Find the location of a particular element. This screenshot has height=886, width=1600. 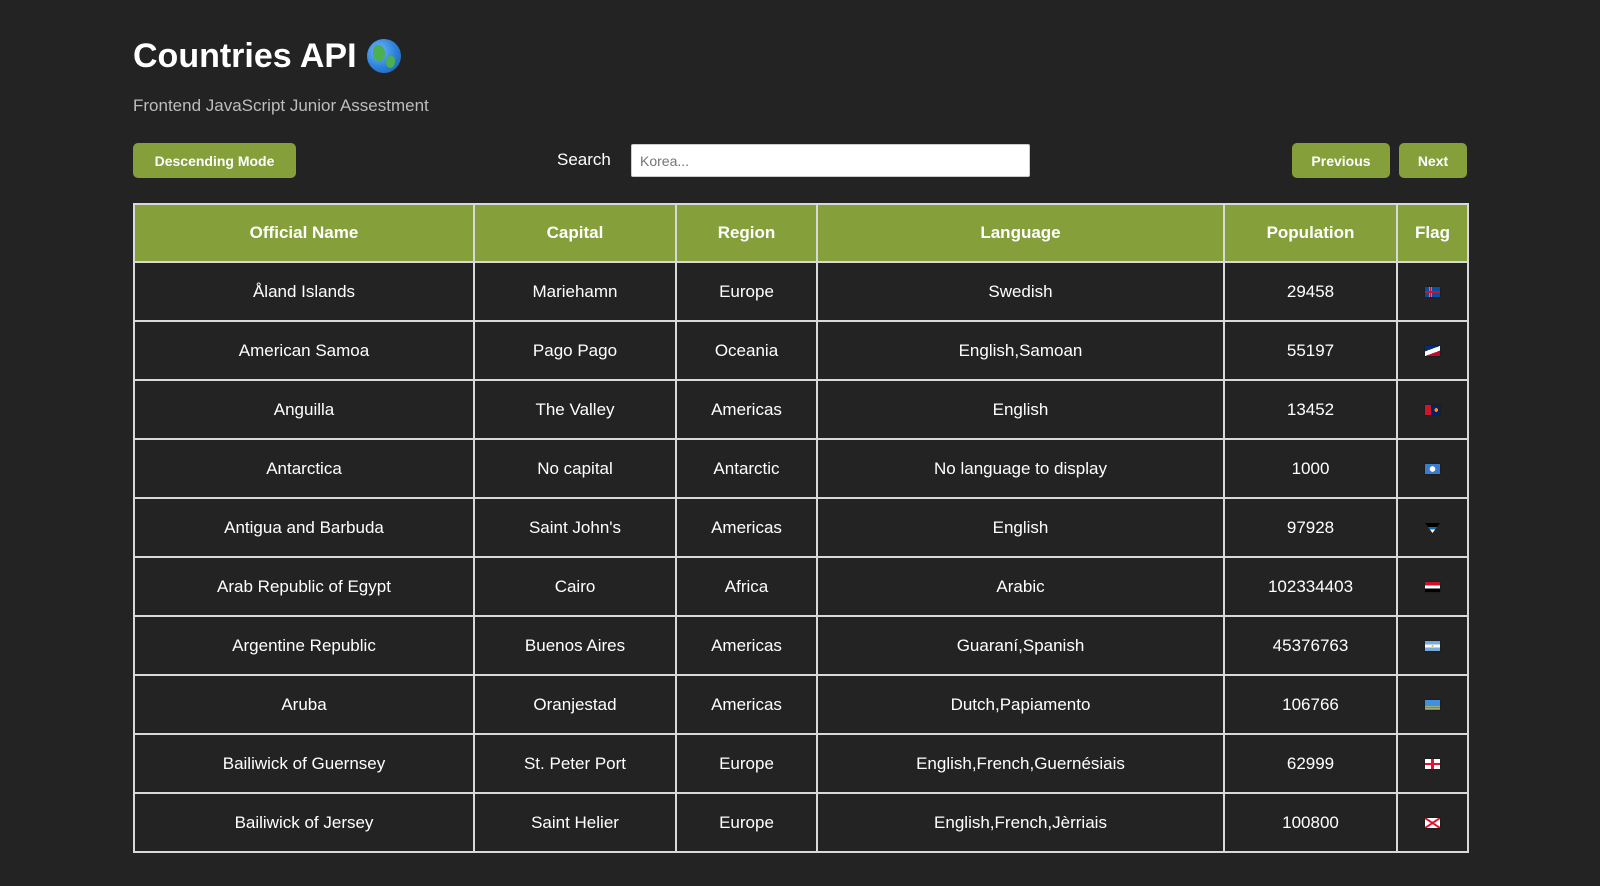

cell-language: Swedish is located at coordinates (1020, 291).